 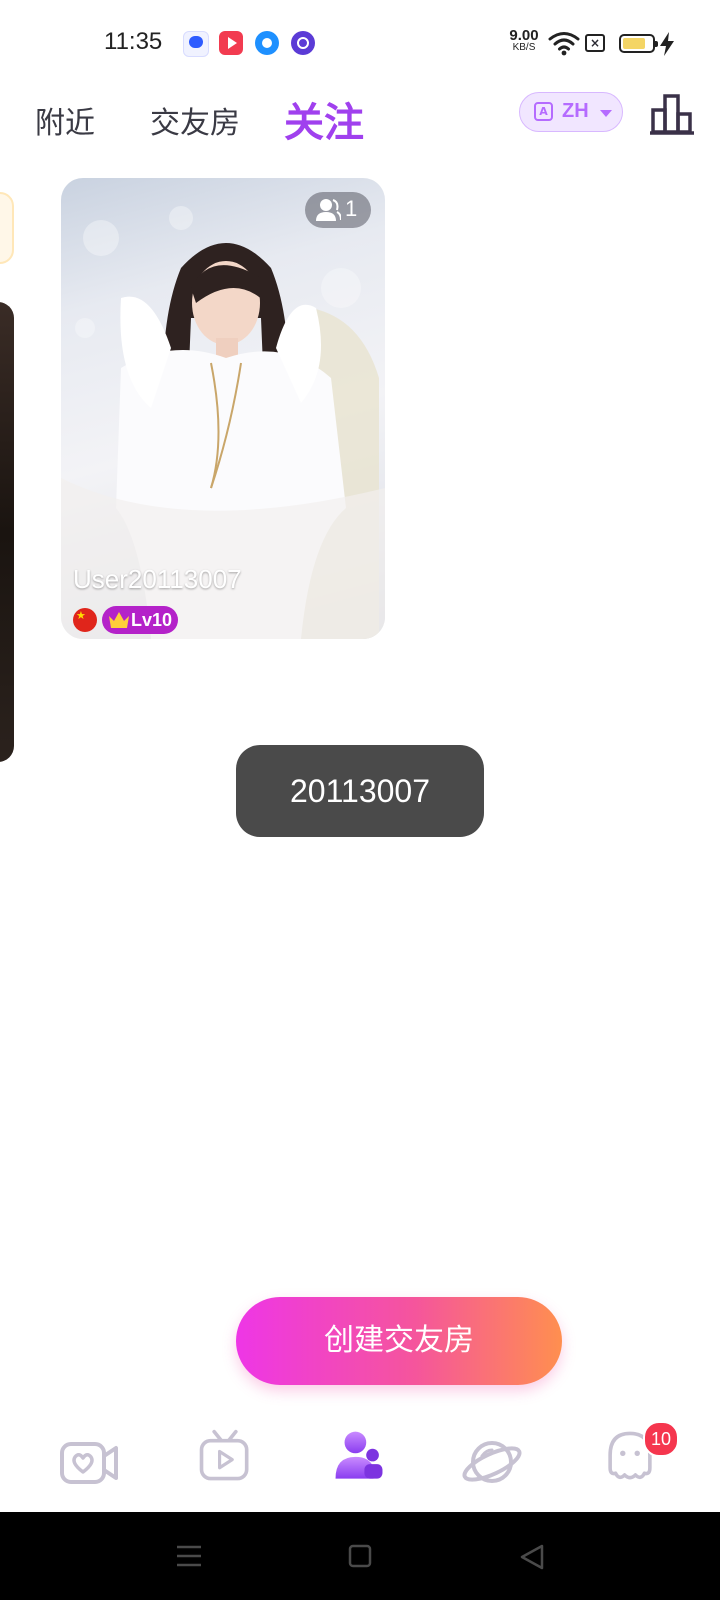 I want to click on battery-icon, so click(x=638, y=43).